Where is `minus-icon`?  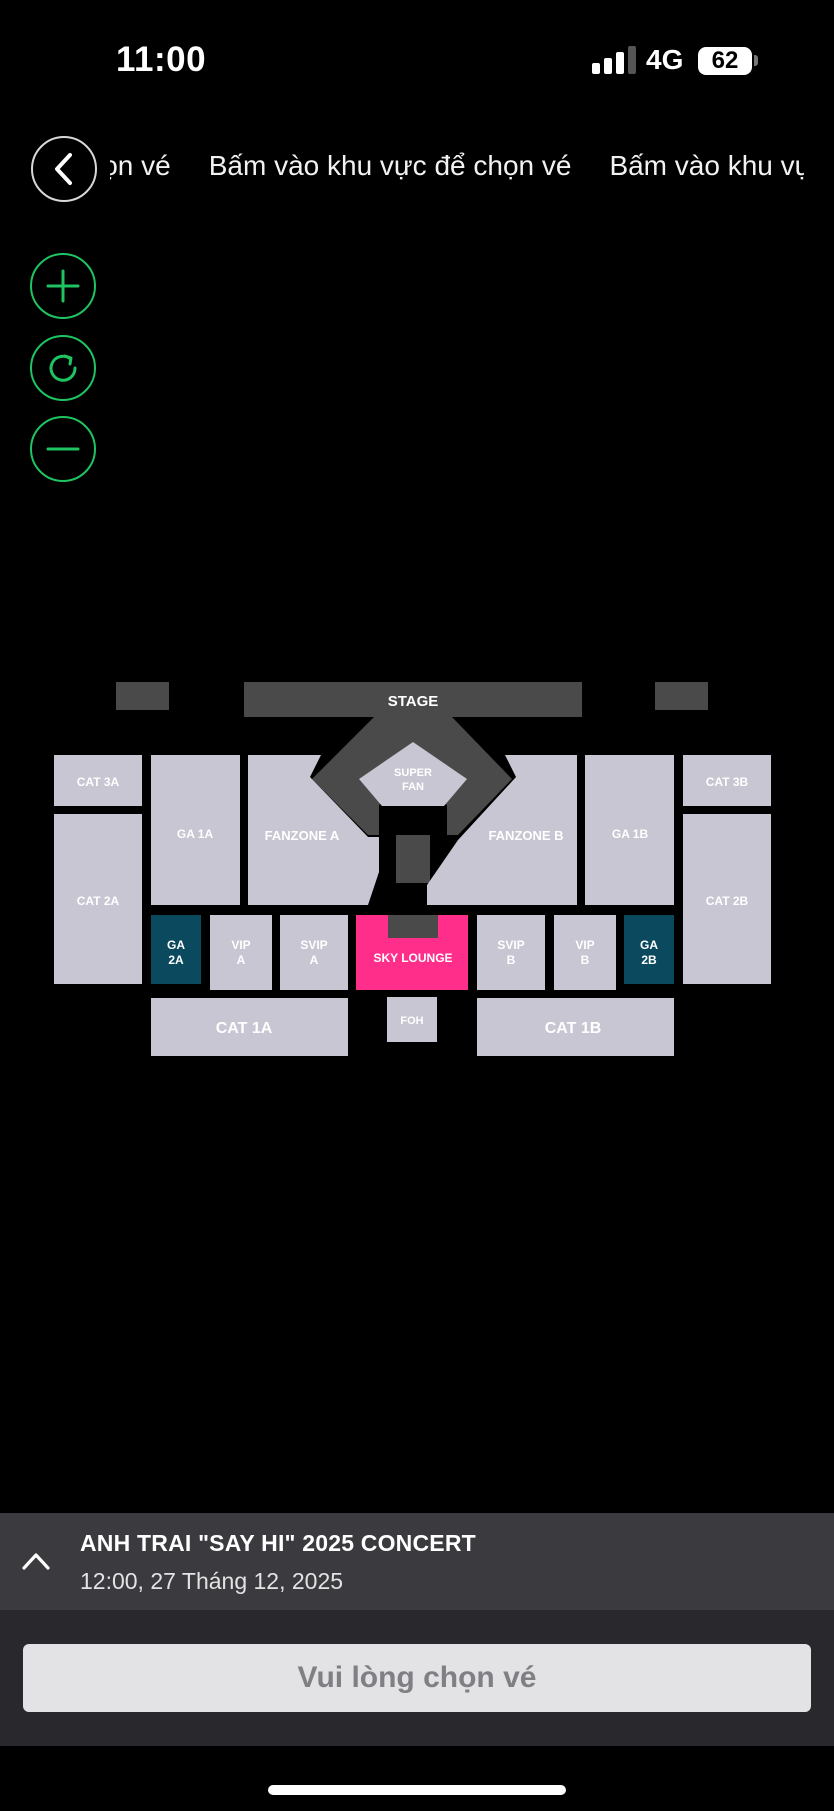 minus-icon is located at coordinates (63, 449).